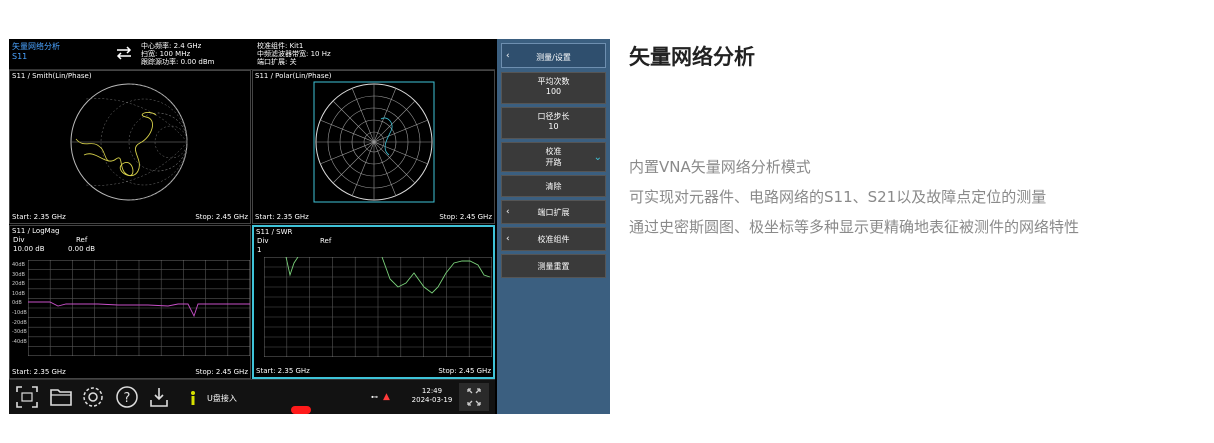 Image resolution: width=1214 pixels, height=443 pixels. Describe the element at coordinates (597, 157) in the screenshot. I see `chevron-down-icon: ⌄` at that location.